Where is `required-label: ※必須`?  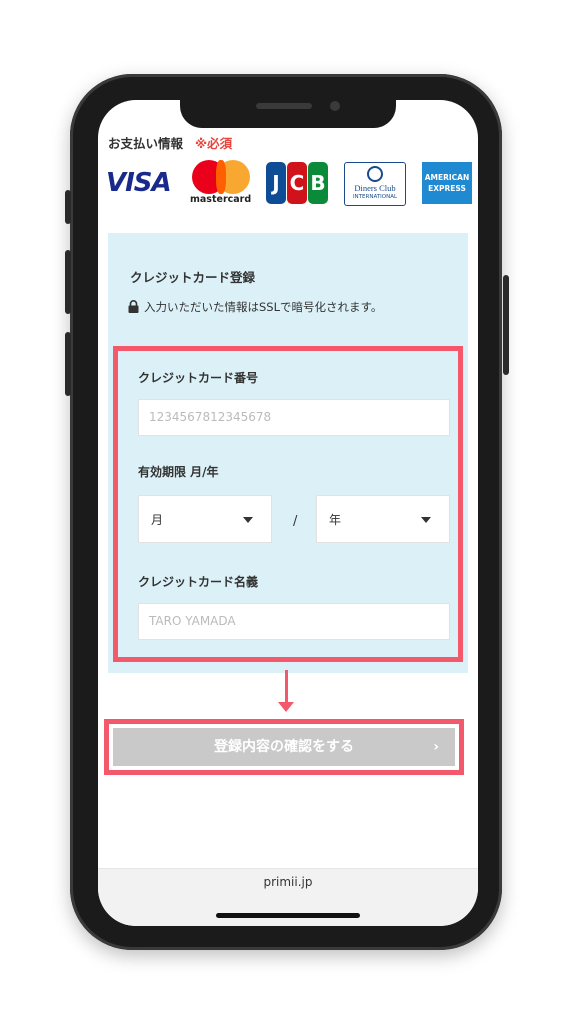 required-label: ※必須 is located at coordinates (214, 143).